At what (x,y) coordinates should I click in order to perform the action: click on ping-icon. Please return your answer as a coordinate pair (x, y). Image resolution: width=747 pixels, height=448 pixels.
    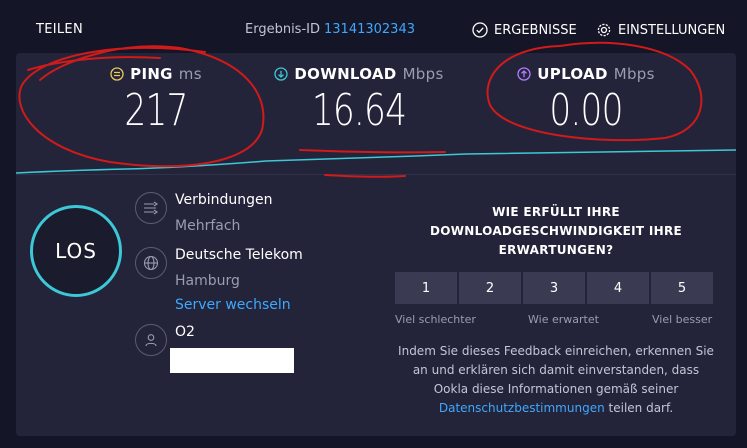
    Looking at the image, I should click on (117, 74).